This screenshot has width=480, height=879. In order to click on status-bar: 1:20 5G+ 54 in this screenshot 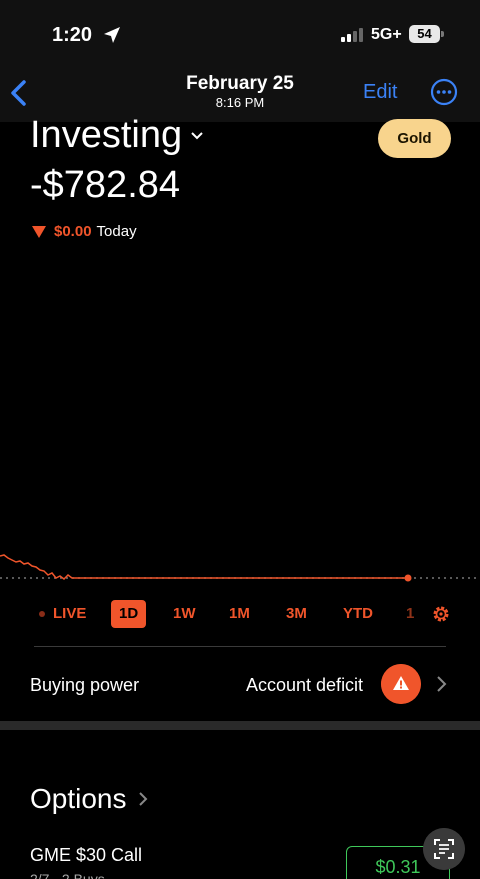, I will do `click(240, 35)`.